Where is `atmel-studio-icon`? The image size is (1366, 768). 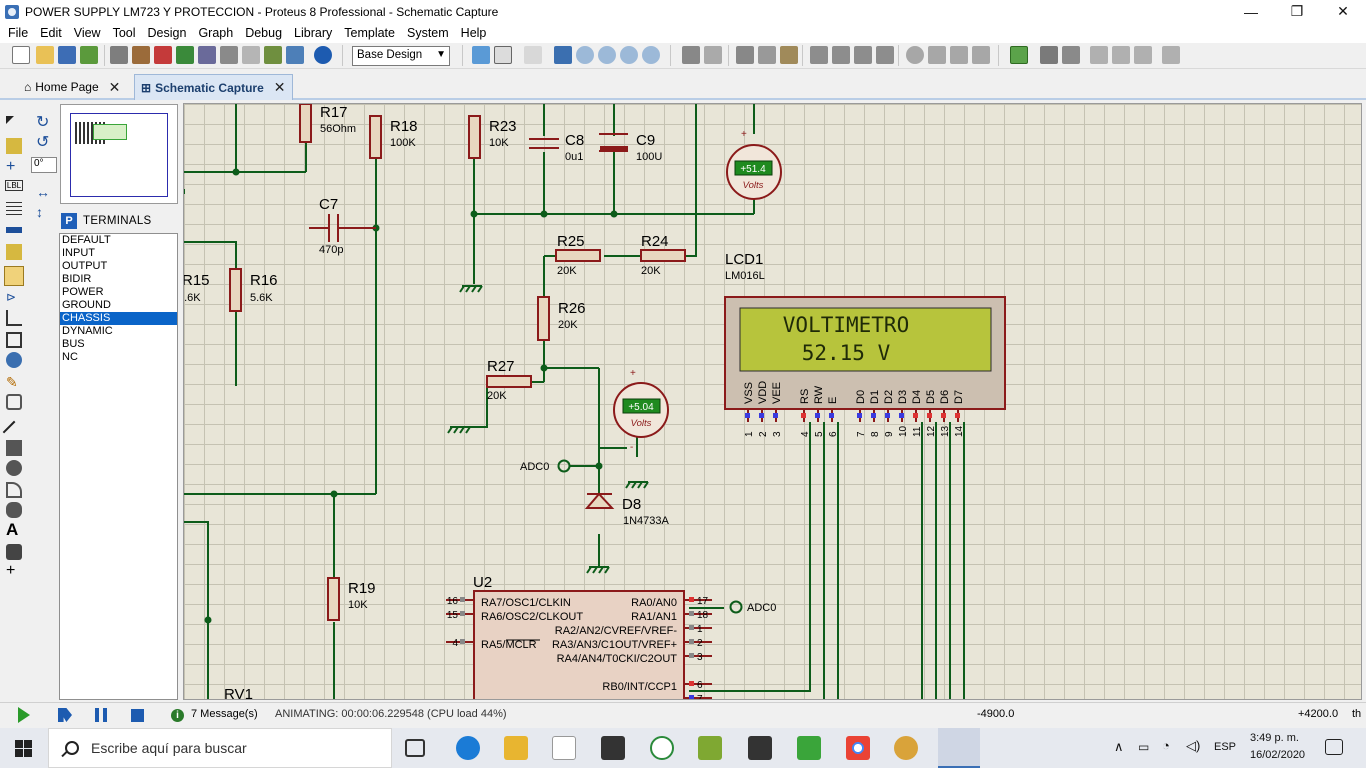
atmel-studio-icon is located at coordinates (710, 748).